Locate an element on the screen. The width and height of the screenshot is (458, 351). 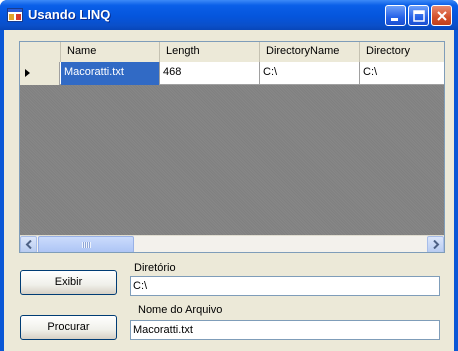
maximize-button is located at coordinates (418, 15).